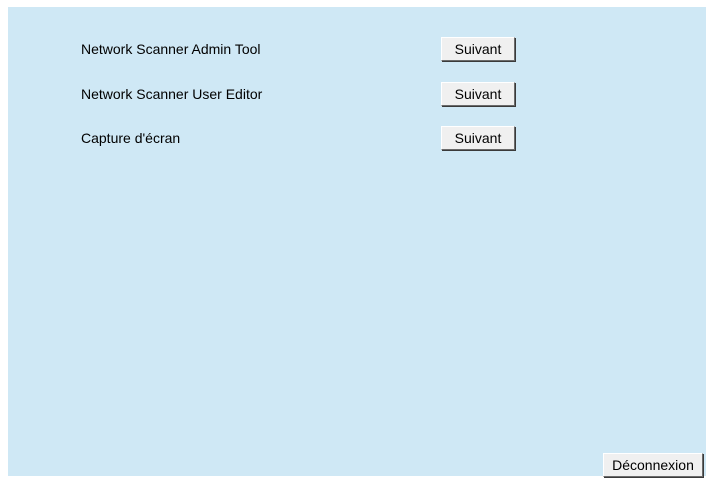 The image size is (708, 484). What do you see at coordinates (478, 49) in the screenshot?
I see `admin-tool-next-button: Suivant` at bounding box center [478, 49].